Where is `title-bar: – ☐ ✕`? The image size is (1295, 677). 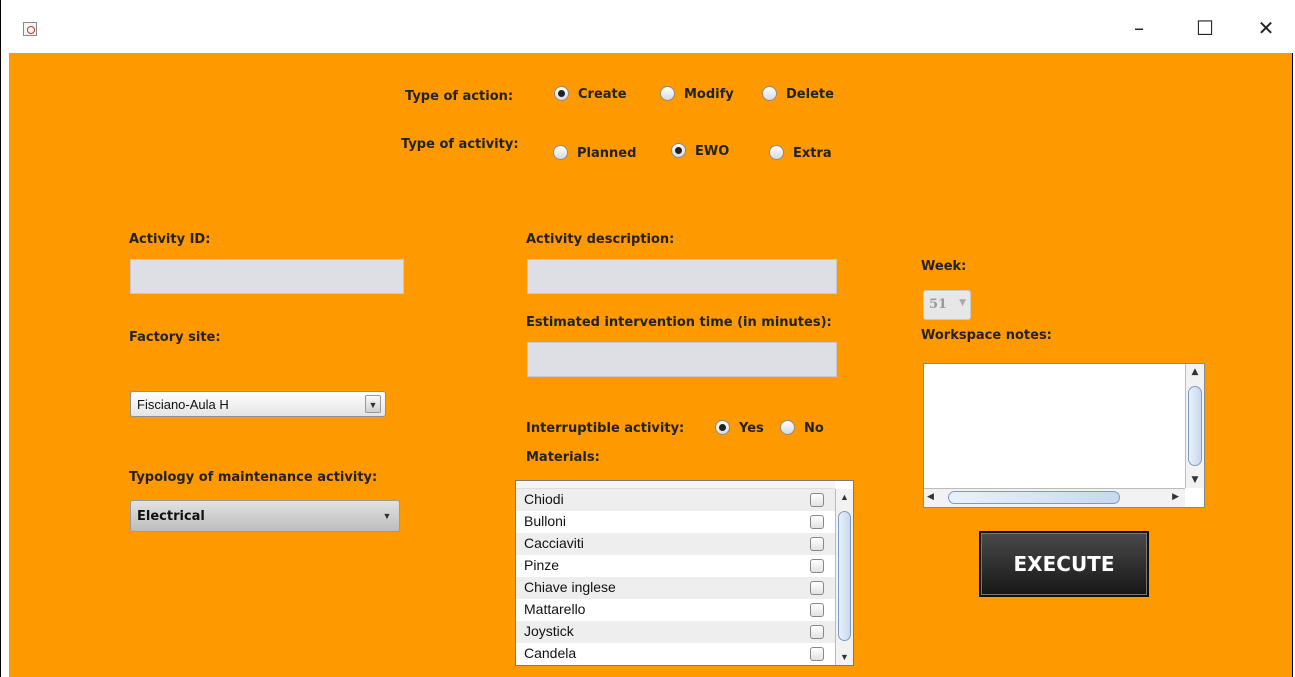
title-bar: – ☐ ✕ is located at coordinates (647, 26).